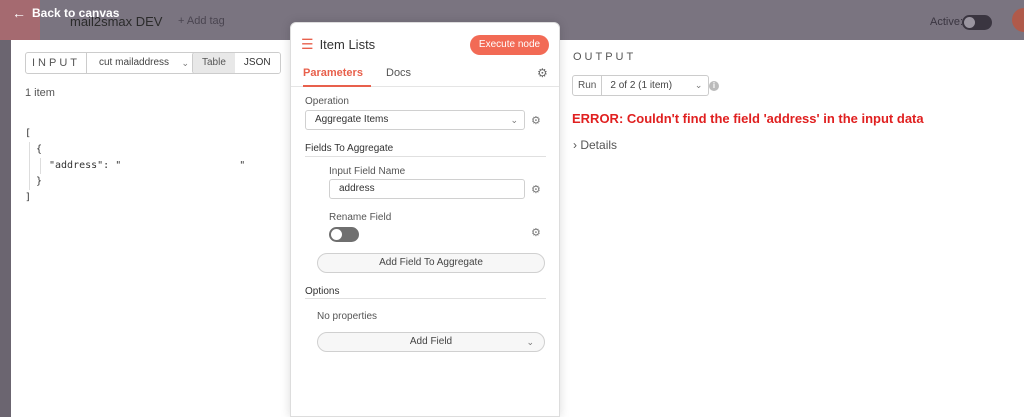  Describe the element at coordinates (337, 86) in the screenshot. I see `active-tab-indicator` at that location.